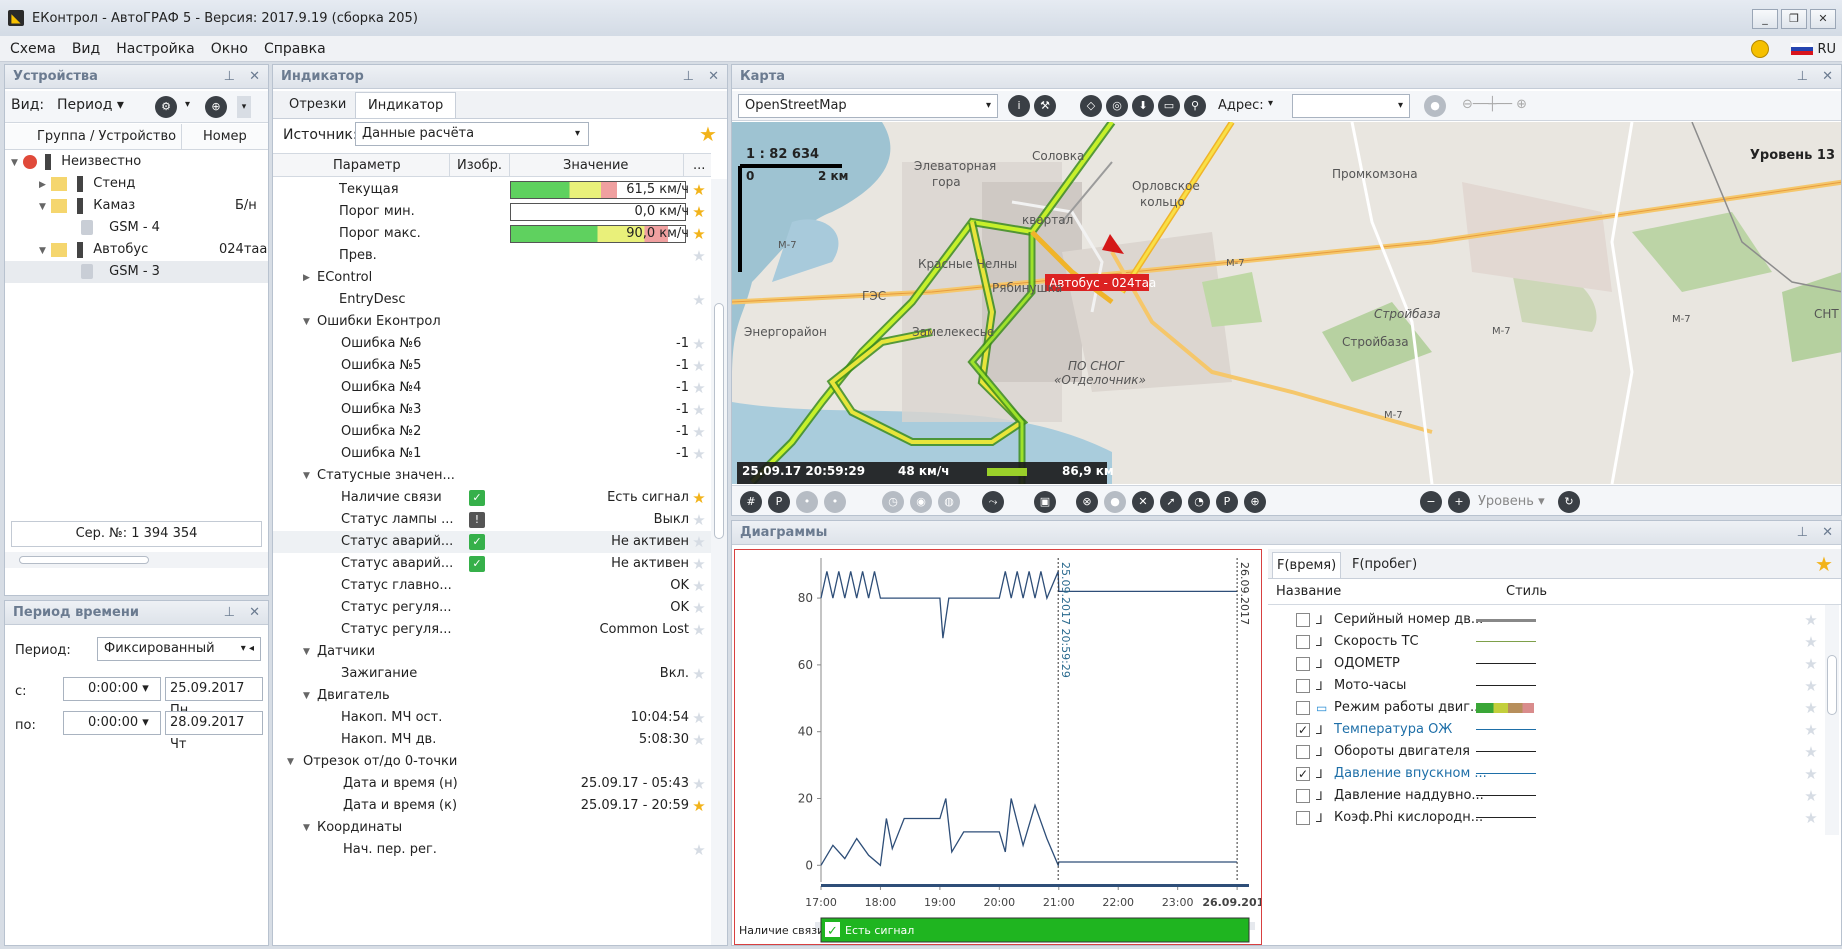  What do you see at coordinates (1760, 49) in the screenshot?
I see `smiley-icon` at bounding box center [1760, 49].